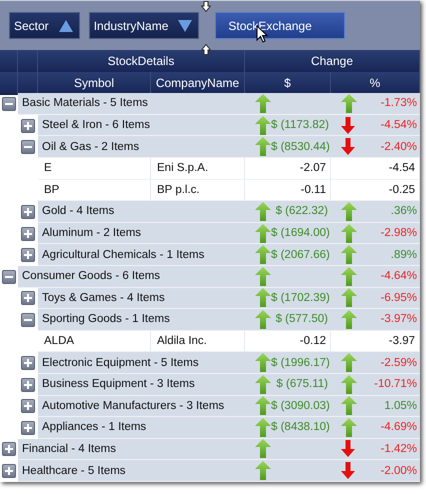 The height and width of the screenshot is (494, 426). Describe the element at coordinates (141, 299) in the screenshot. I see `group-row-label: Toys & Games - 4 Items` at that location.